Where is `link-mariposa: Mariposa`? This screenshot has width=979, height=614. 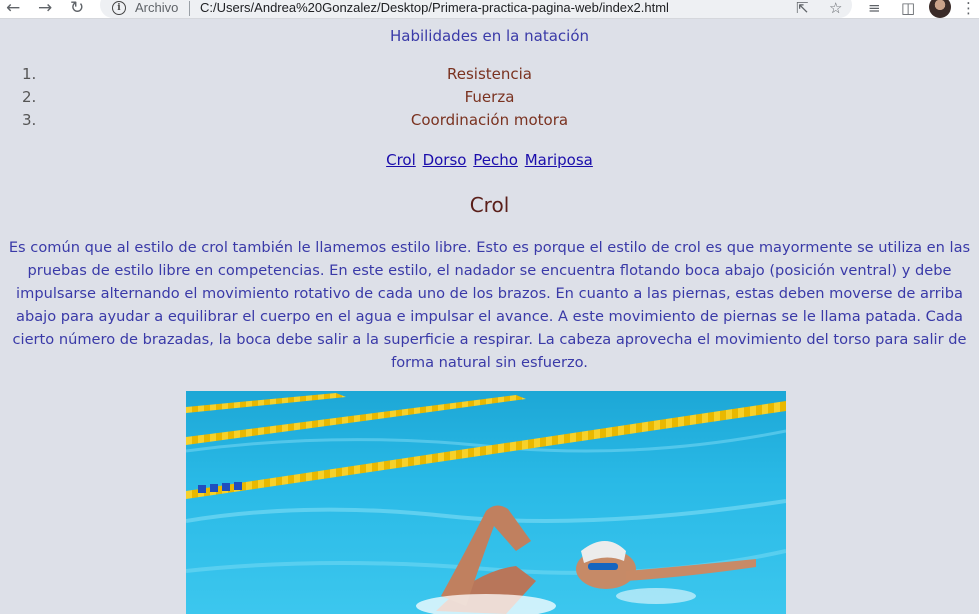 link-mariposa: Mariposa is located at coordinates (559, 160).